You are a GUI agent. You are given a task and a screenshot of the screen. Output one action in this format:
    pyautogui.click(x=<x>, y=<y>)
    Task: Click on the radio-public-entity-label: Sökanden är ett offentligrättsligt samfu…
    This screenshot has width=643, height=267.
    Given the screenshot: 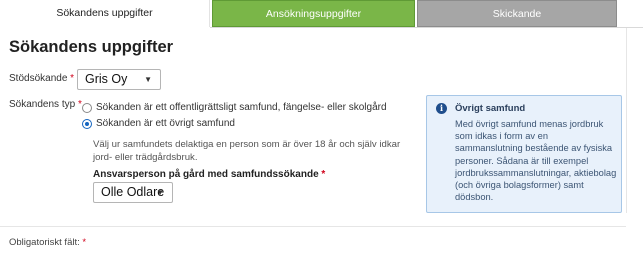 What is the action you would take?
    pyautogui.click(x=241, y=107)
    